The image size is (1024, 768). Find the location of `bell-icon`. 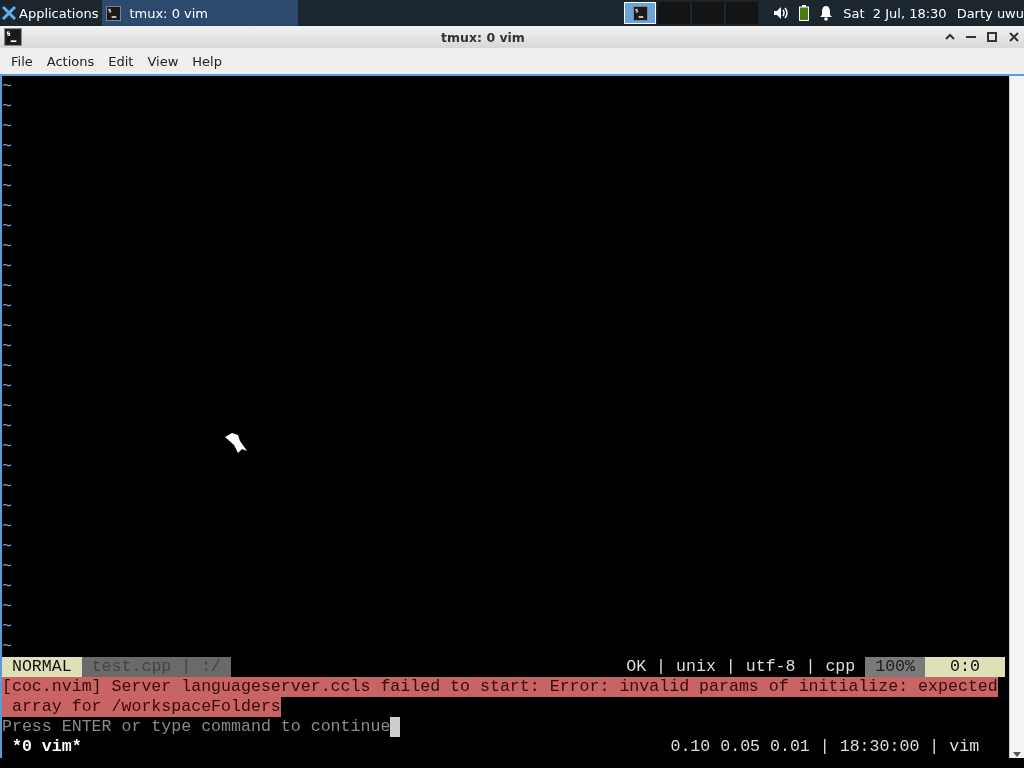

bell-icon is located at coordinates (826, 13).